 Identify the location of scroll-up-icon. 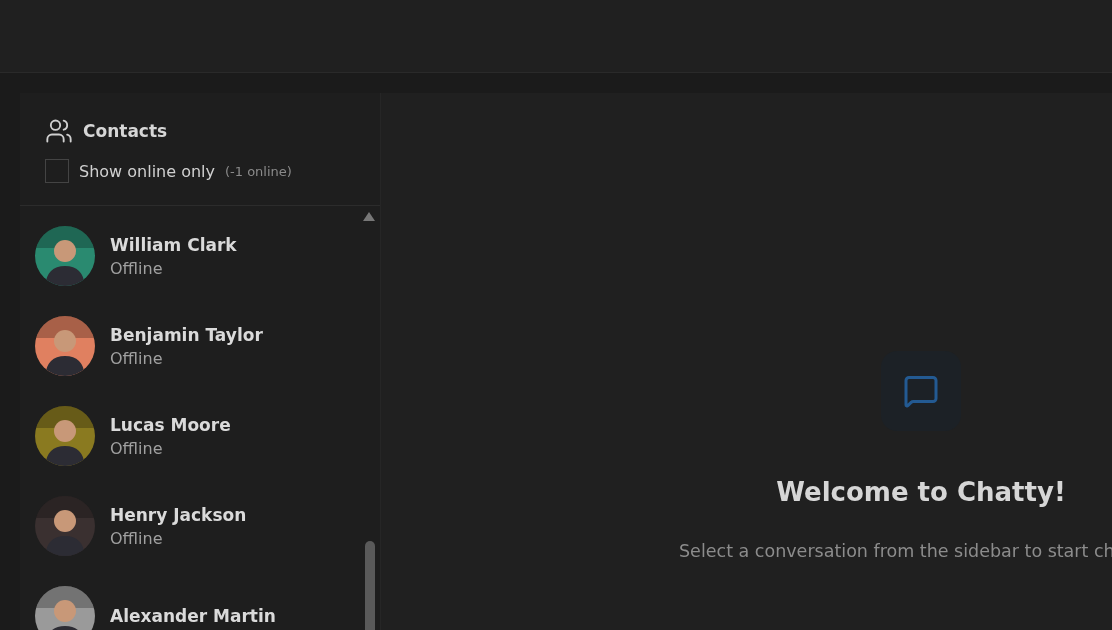
(369, 216).